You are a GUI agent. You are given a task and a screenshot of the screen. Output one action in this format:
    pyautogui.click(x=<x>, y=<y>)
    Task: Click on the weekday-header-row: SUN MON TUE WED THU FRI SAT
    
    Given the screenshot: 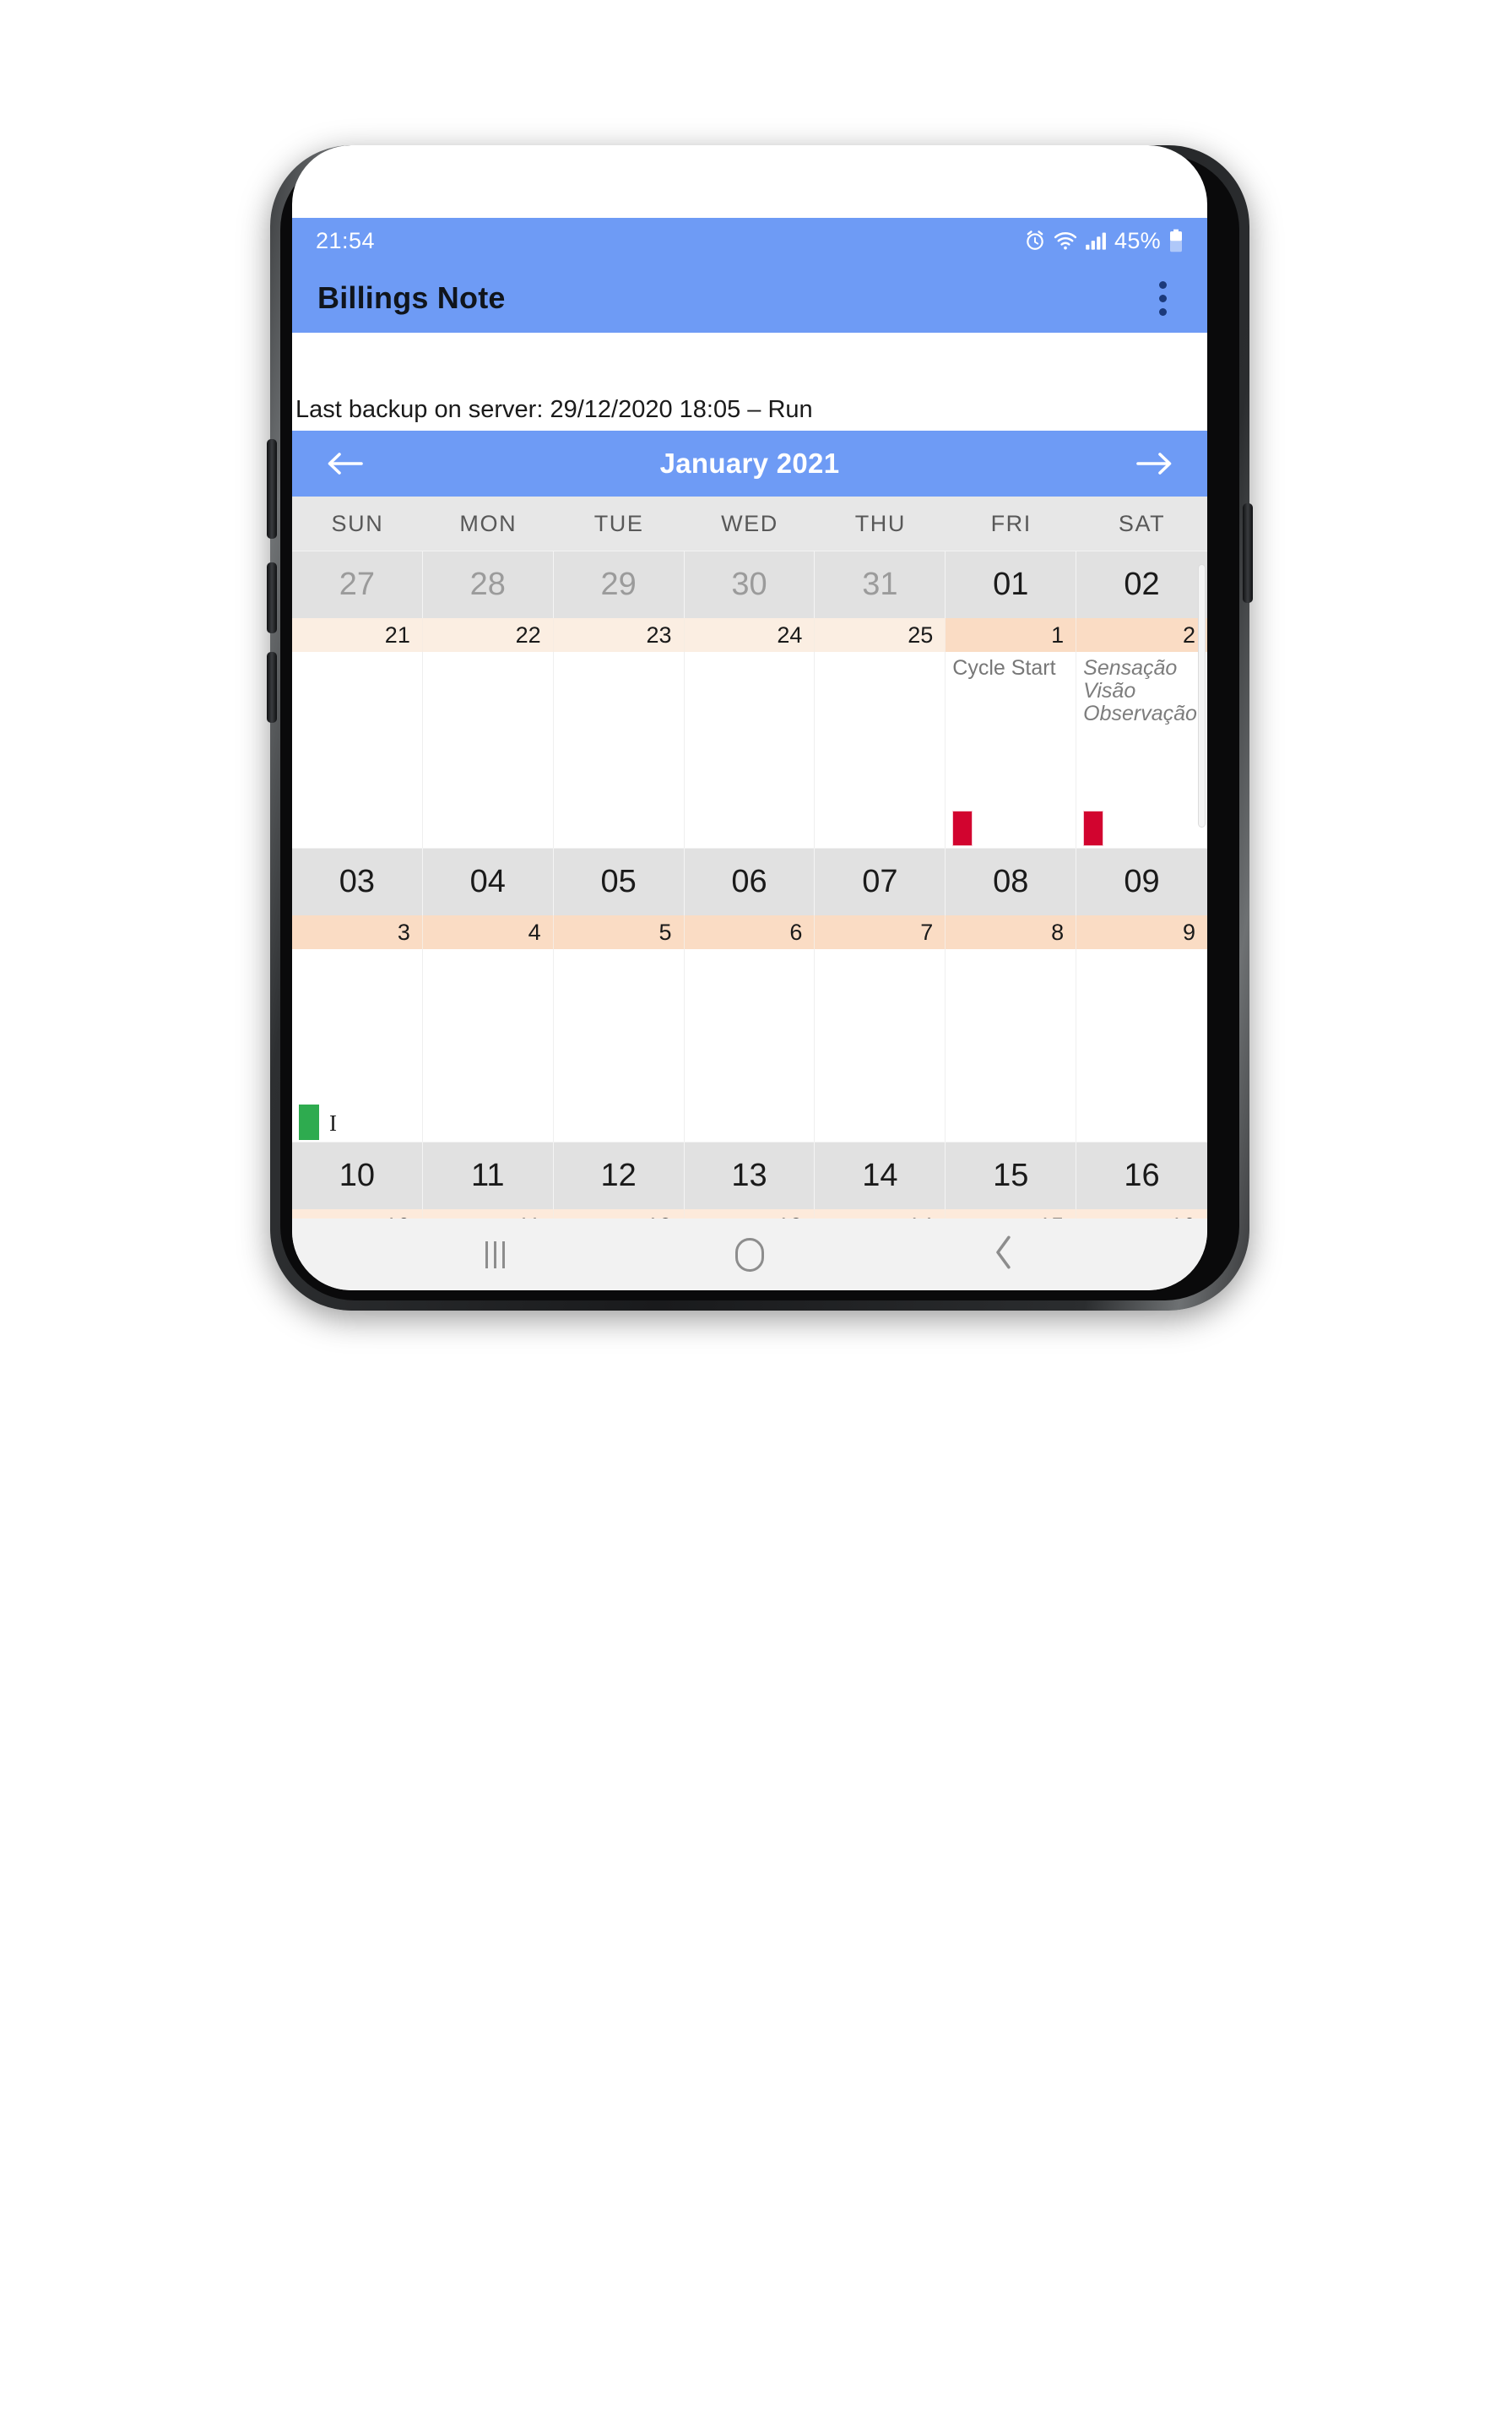 What is the action you would take?
    pyautogui.click(x=749, y=524)
    